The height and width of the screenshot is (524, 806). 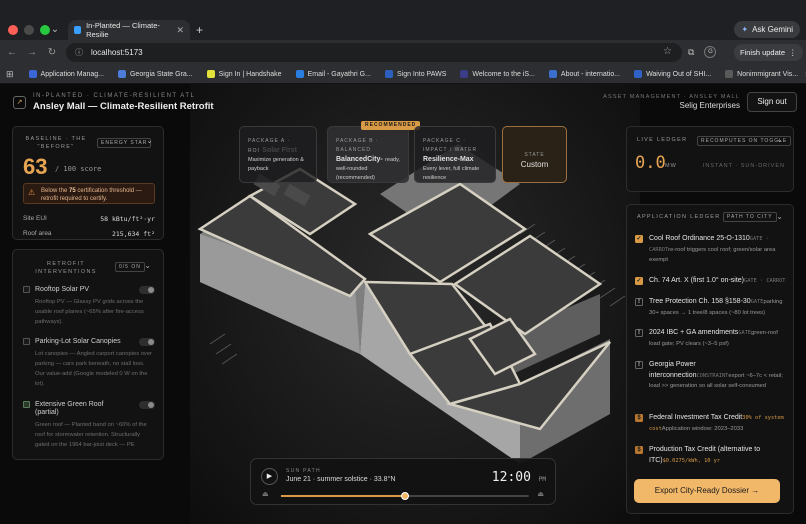 I want to click on path-to-city-badge: PATH TO CITY, so click(x=750, y=217).